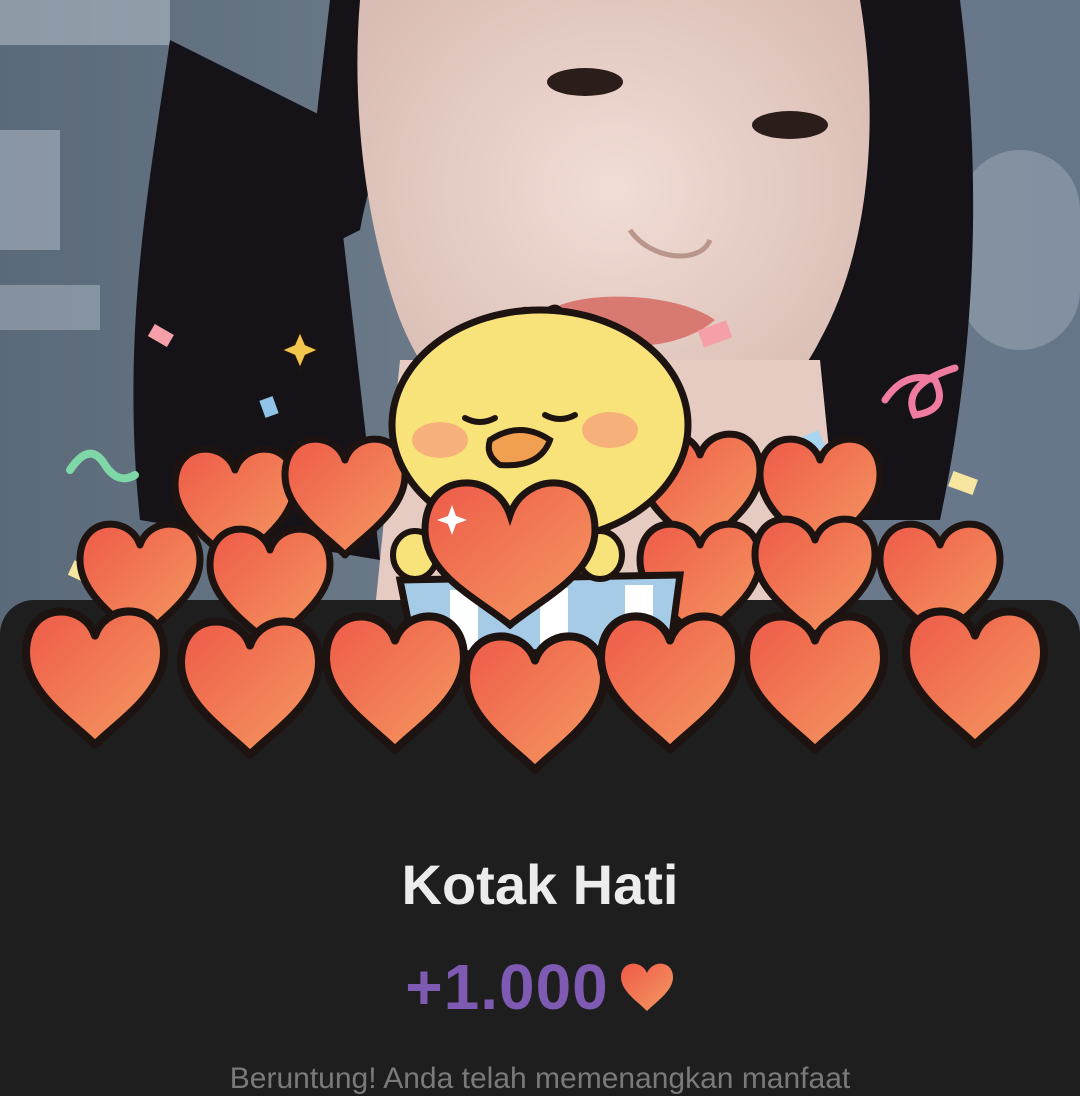 Image resolution: width=1080 pixels, height=1096 pixels. What do you see at coordinates (540, 884) in the screenshot?
I see `modal-title: Kotak Hati` at bounding box center [540, 884].